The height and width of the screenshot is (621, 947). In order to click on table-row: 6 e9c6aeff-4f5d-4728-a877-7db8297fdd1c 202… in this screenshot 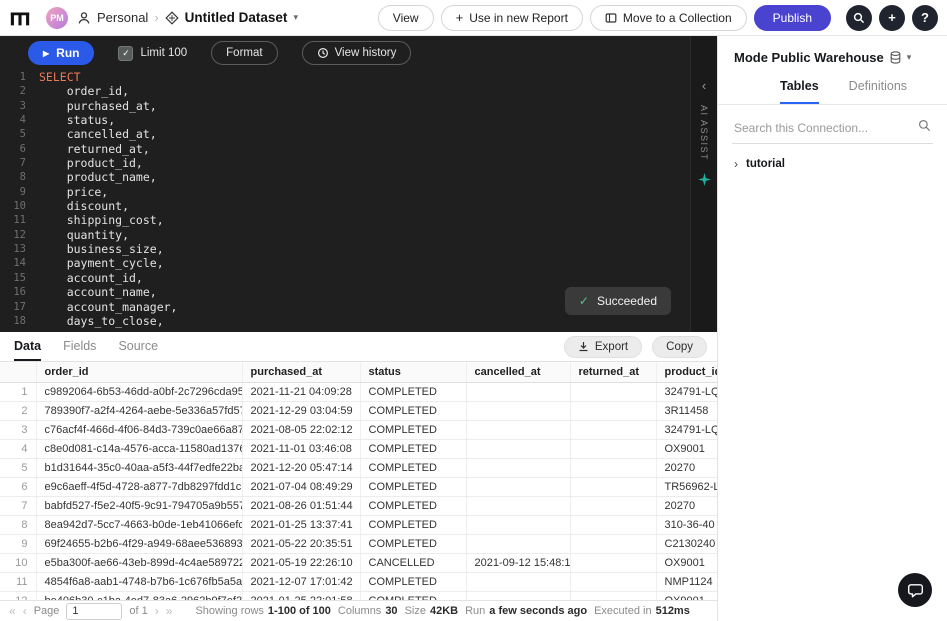, I will do `click(358, 487)`.